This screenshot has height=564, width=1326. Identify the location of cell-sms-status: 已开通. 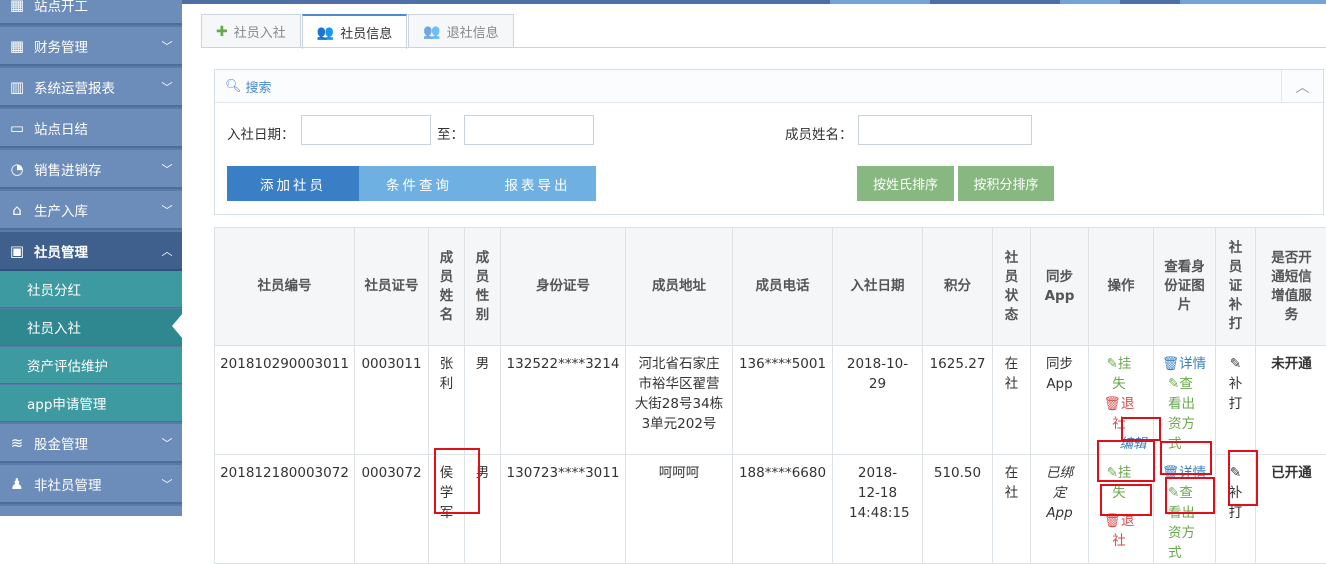
(1291, 509).